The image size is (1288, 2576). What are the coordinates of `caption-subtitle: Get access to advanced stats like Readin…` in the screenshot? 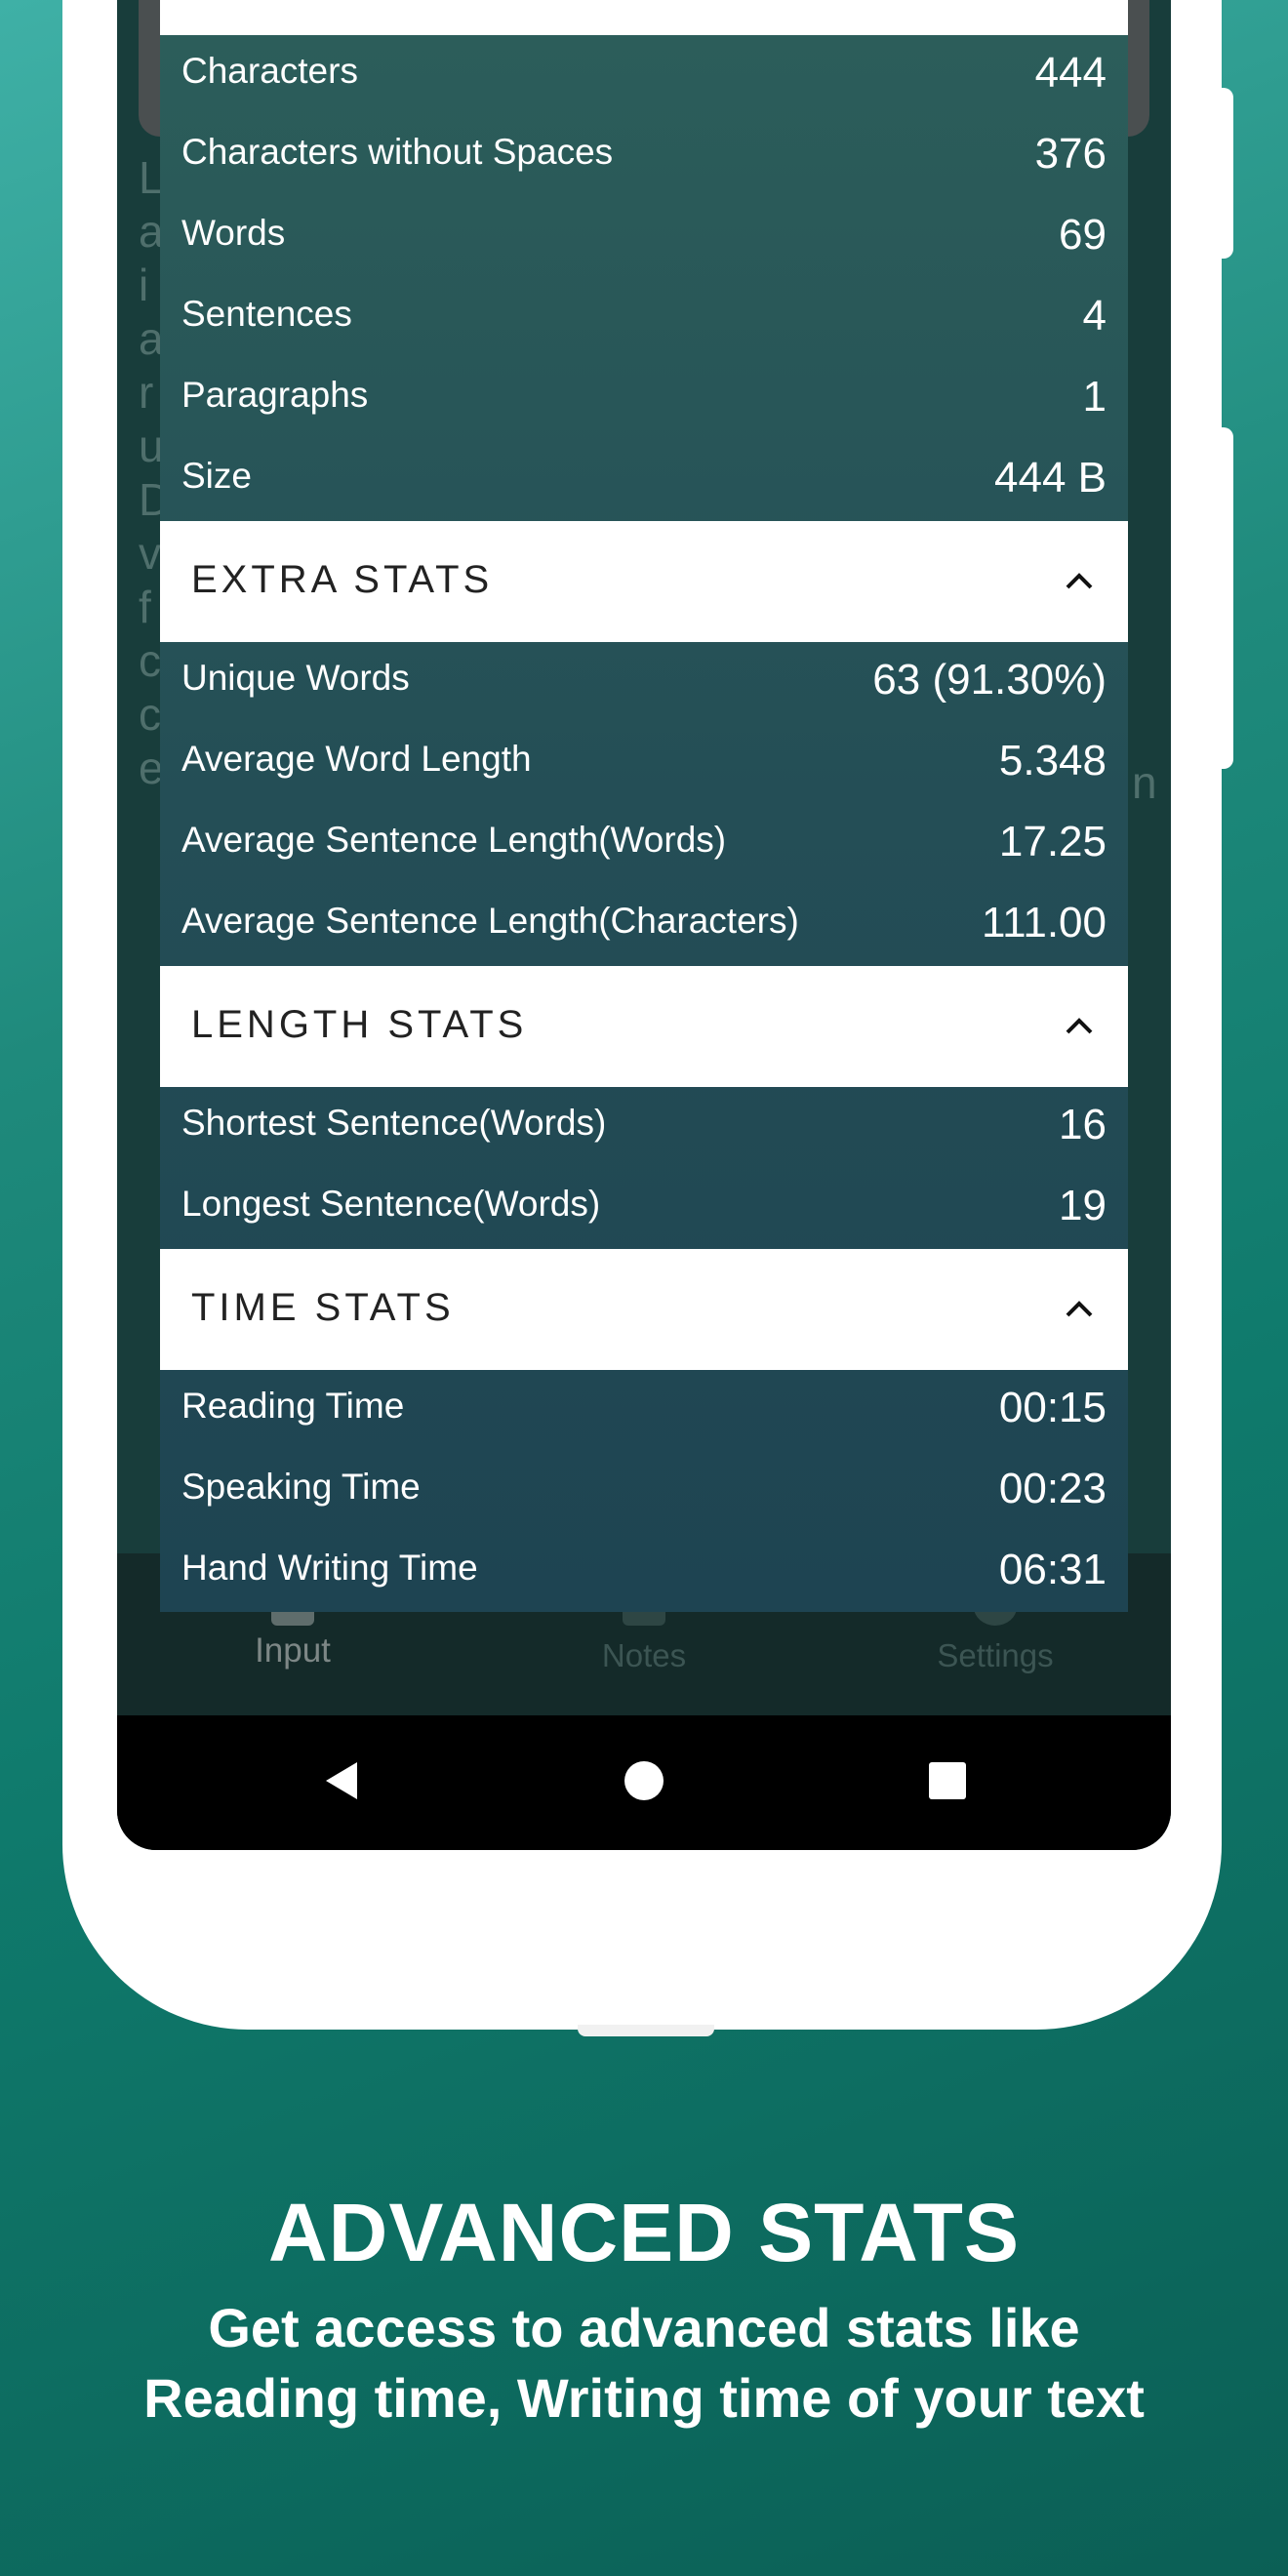 It's located at (644, 2363).